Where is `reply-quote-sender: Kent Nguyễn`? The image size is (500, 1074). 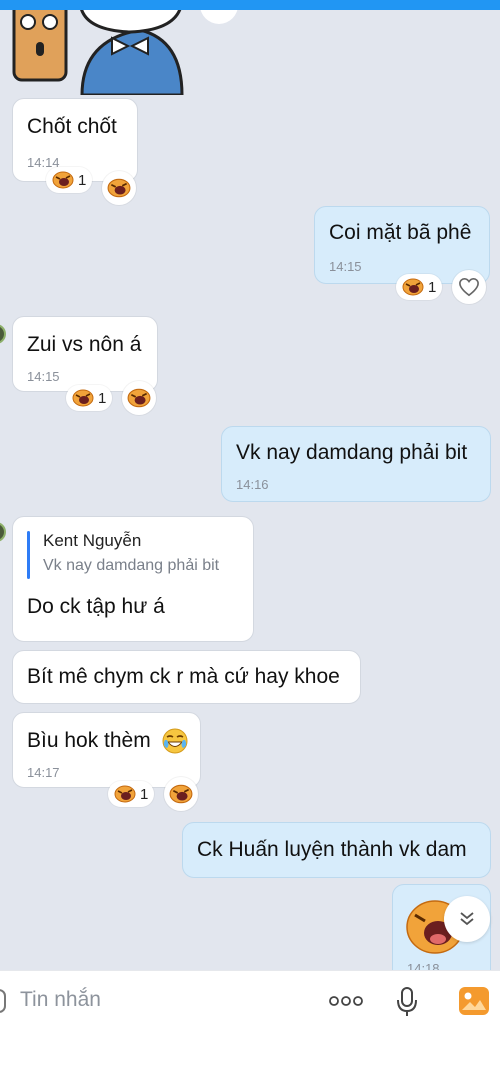
reply-quote-sender: Kent Nguyễn is located at coordinates (92, 541).